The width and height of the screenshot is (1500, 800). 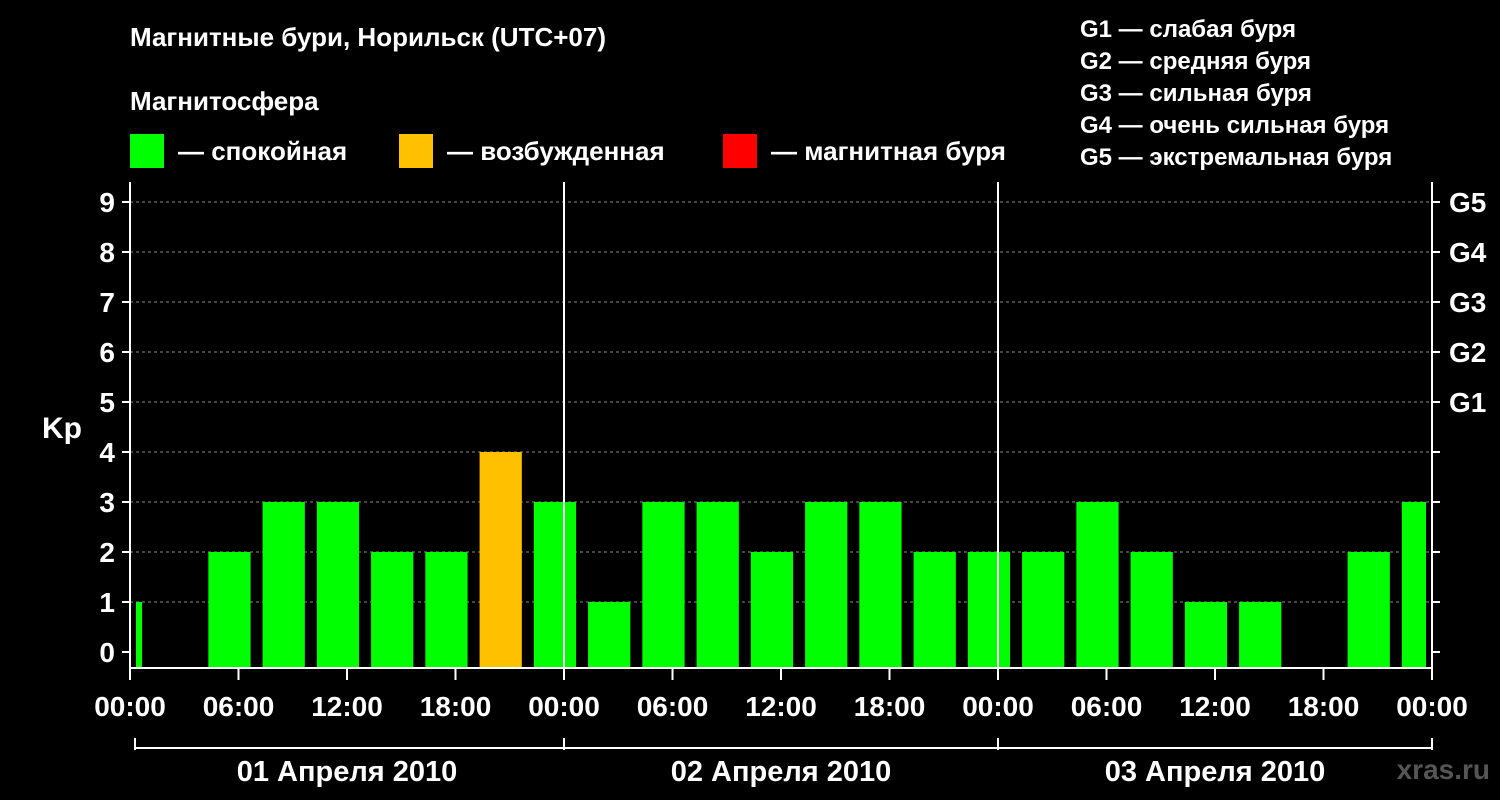 I want to click on x-tick-label-11: 18:00, so click(x=1324, y=706).